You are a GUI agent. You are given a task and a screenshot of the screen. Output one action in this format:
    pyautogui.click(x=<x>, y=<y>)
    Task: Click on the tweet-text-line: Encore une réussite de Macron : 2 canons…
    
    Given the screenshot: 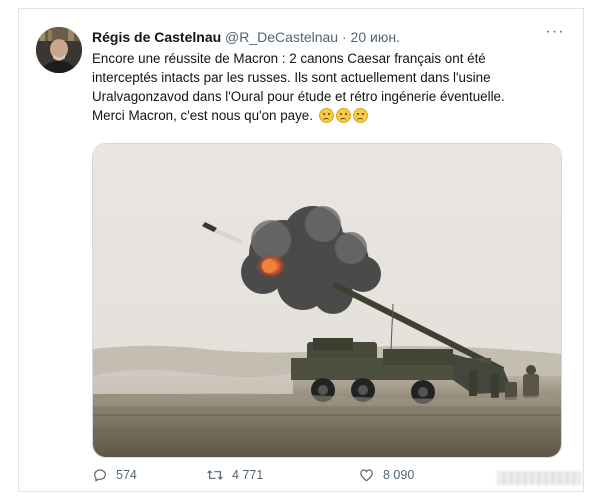 What is the action you would take?
    pyautogui.click(x=289, y=58)
    